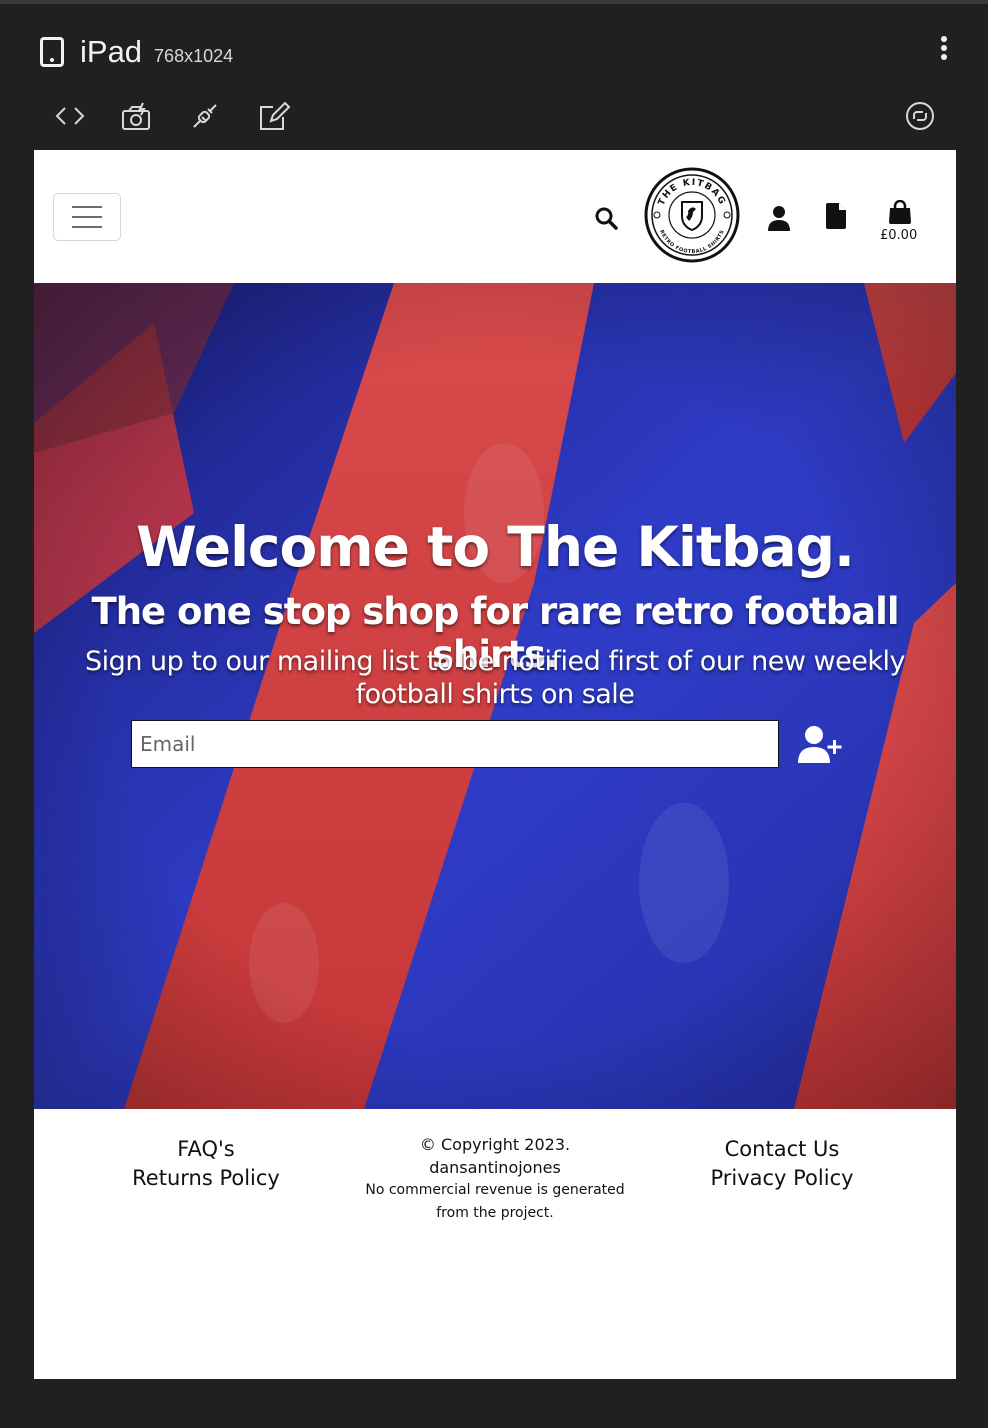 The height and width of the screenshot is (1428, 988). What do you see at coordinates (495, 547) in the screenshot?
I see `hero-title: Welcome to The Kitbag.` at bounding box center [495, 547].